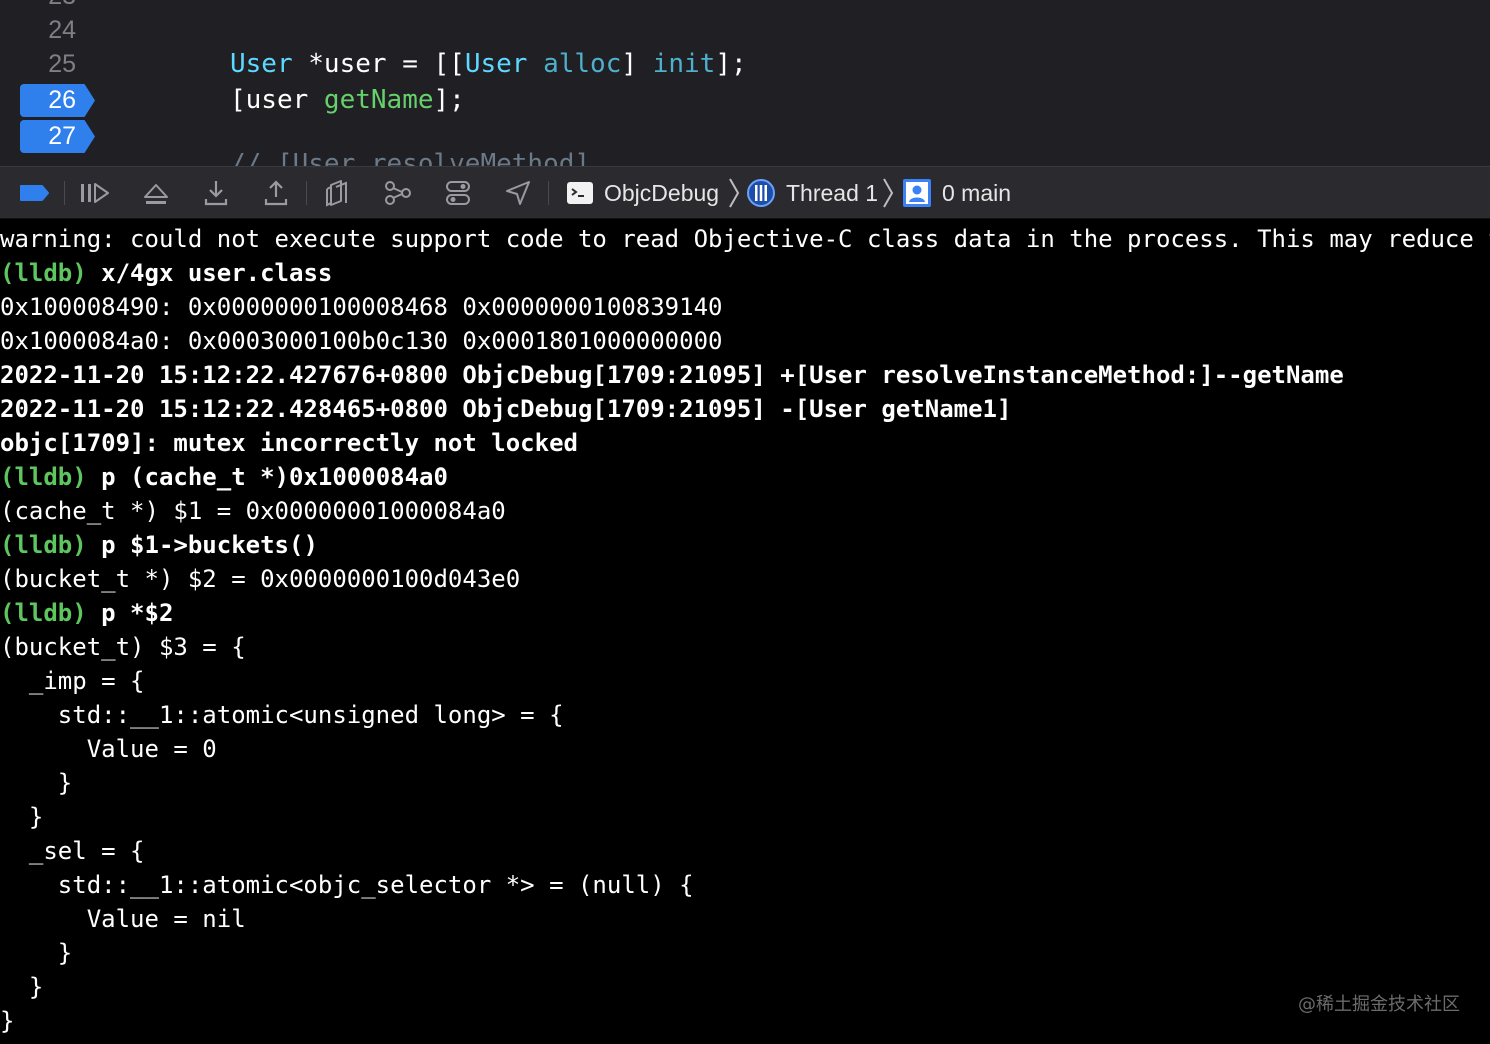 The image size is (1490, 1044). I want to click on console-line: (lldb) p *$2, so click(86, 613).